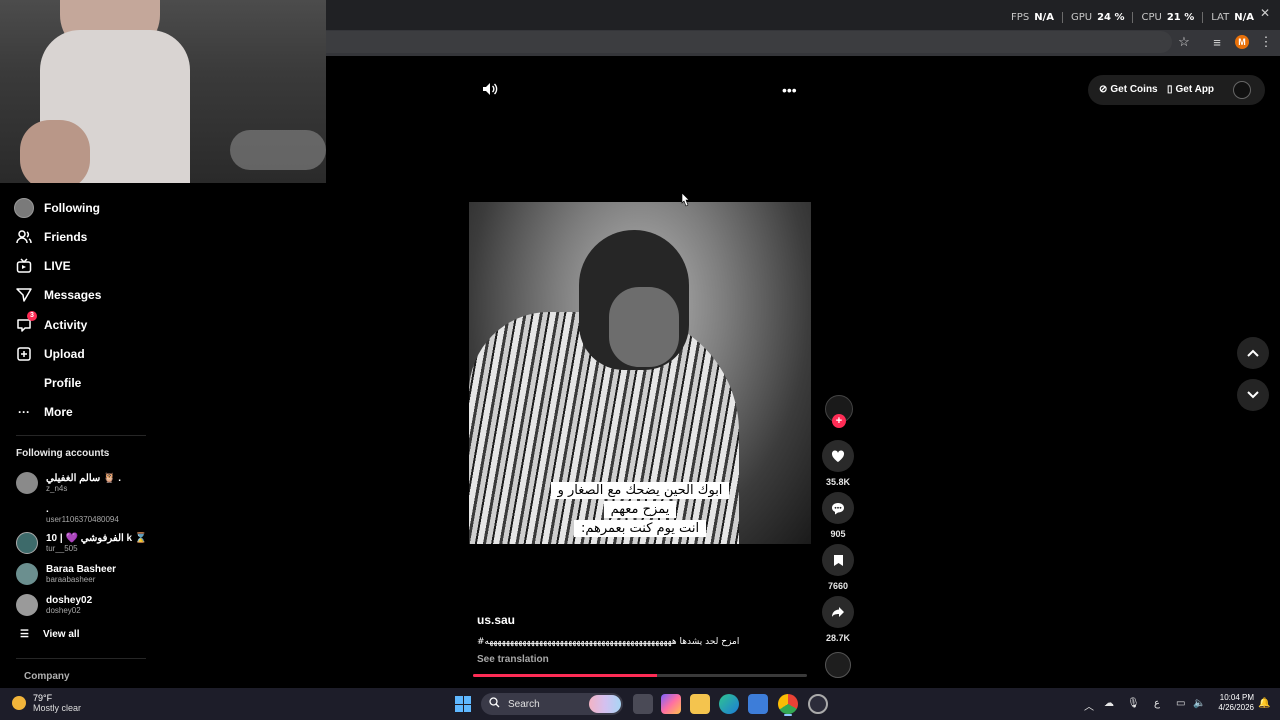  What do you see at coordinates (700, 704) in the screenshot?
I see `file-explorer-icon` at bounding box center [700, 704].